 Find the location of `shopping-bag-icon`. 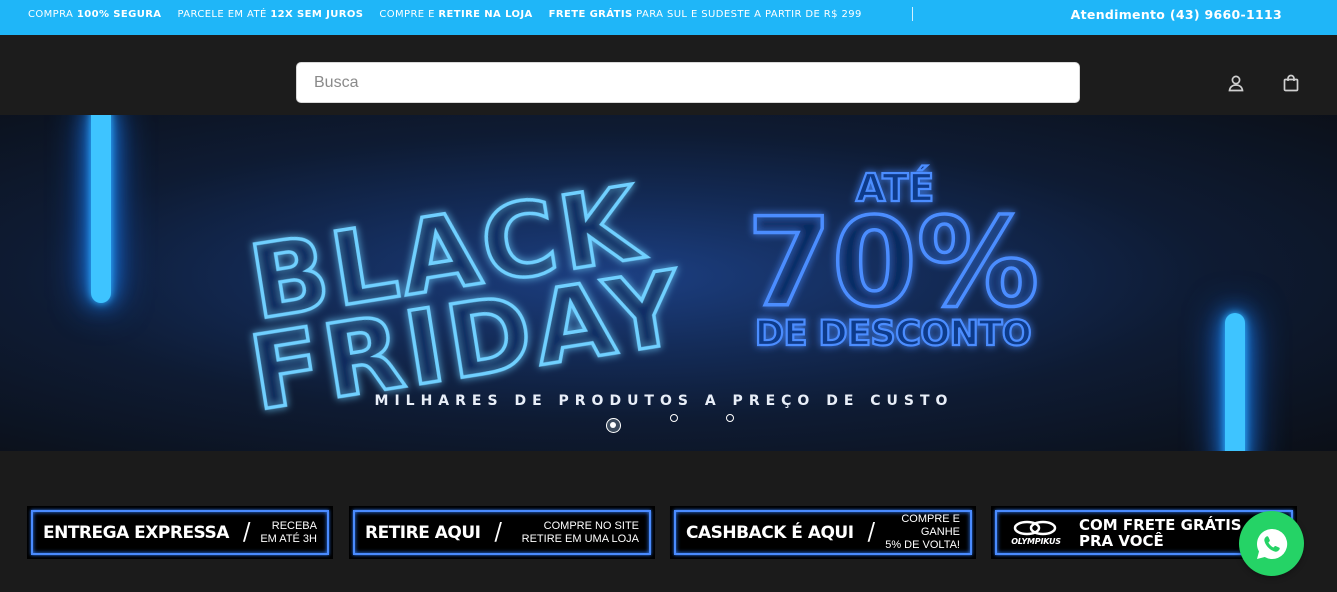

shopping-bag-icon is located at coordinates (1291, 83).